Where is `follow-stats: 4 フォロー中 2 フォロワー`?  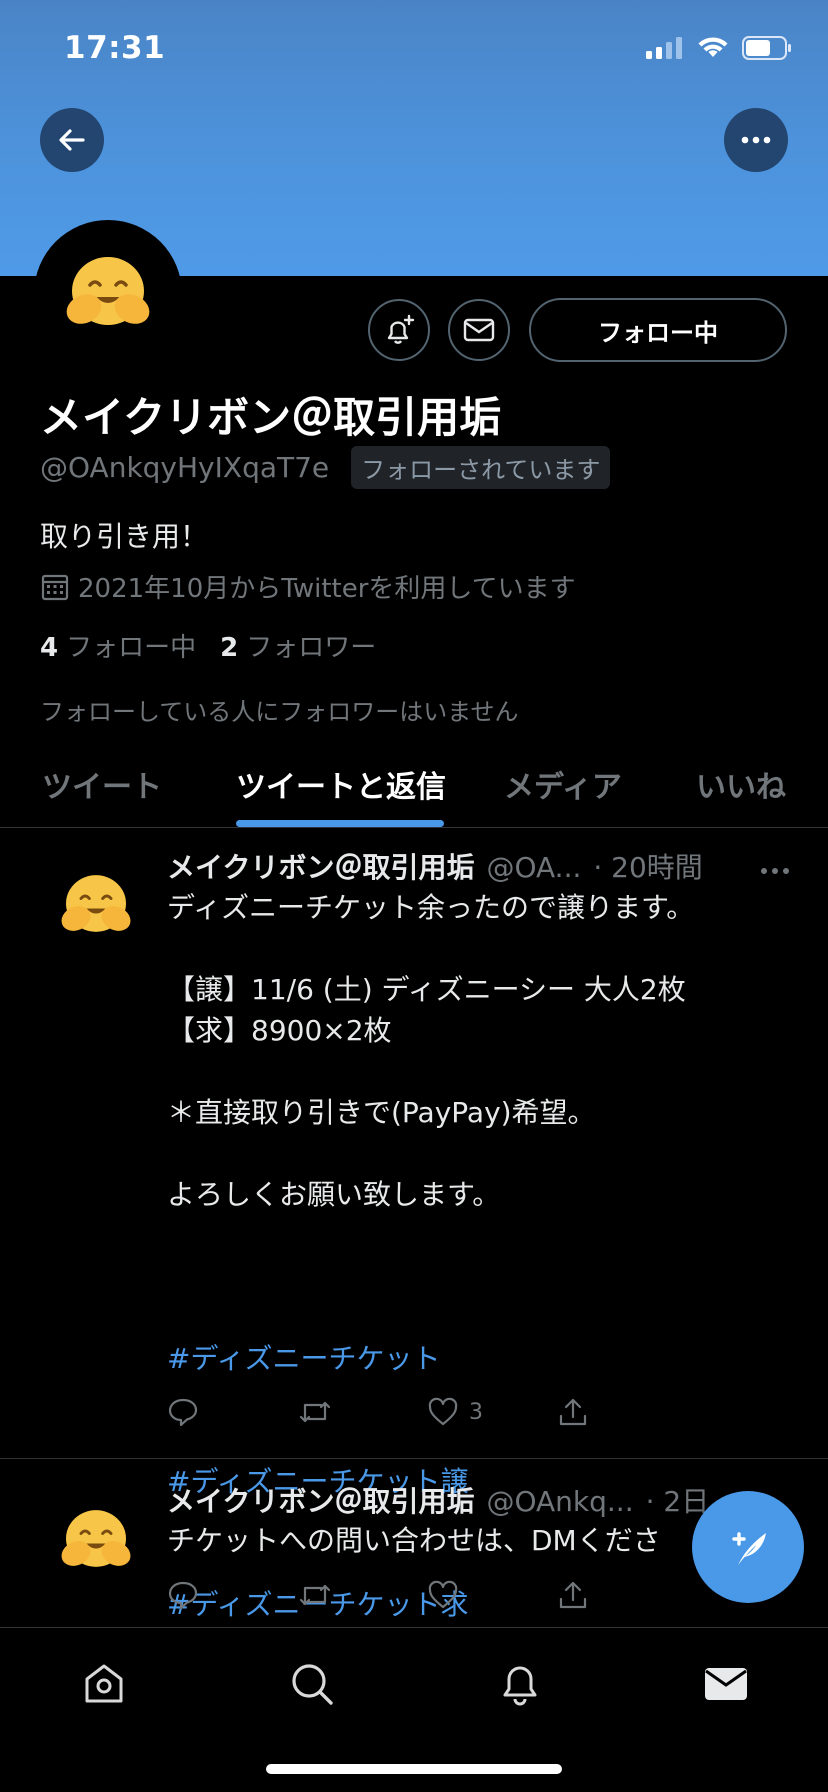 follow-stats: 4 フォロー中 2 フォロワー is located at coordinates (208, 645).